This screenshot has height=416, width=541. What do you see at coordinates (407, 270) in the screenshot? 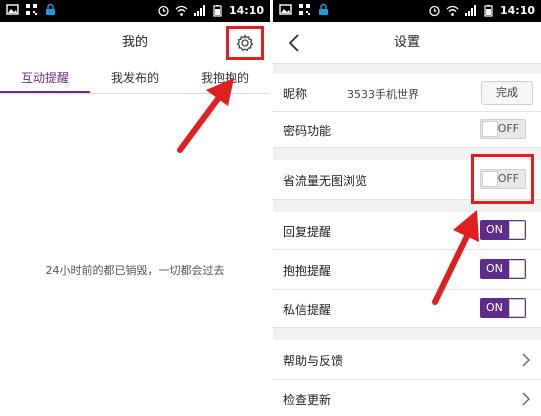
I see `hug-reminder-row: 抱抱提醒 ON` at bounding box center [407, 270].